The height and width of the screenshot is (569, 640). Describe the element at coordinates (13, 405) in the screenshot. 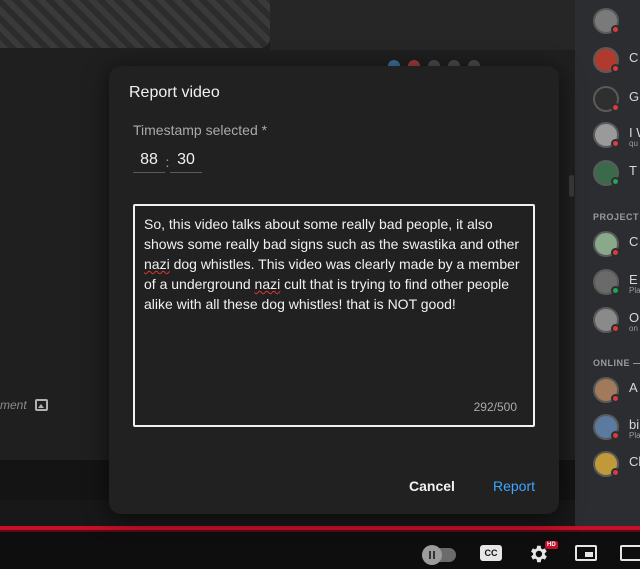

I see `comment-hint-text: ment` at that location.